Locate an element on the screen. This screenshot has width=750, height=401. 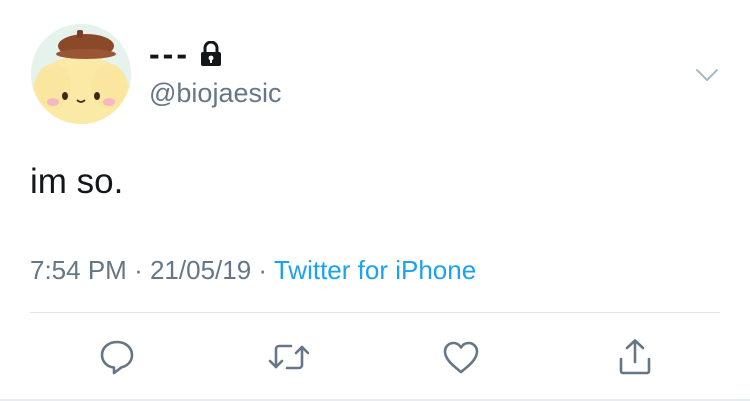
user-handle: @biojaesic is located at coordinates (215, 93).